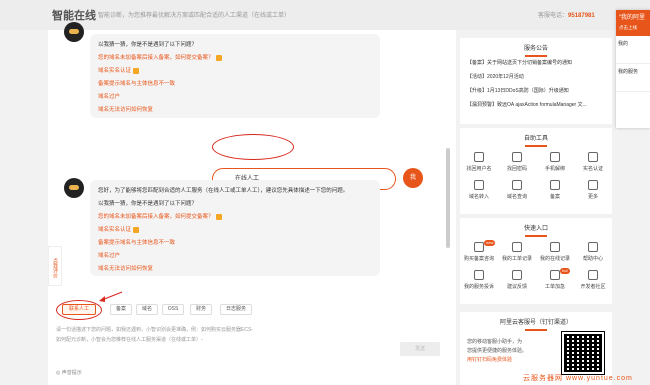  What do you see at coordinates (566, 16) in the screenshot?
I see `hotline: 客服电话：95187981` at bounding box center [566, 16].